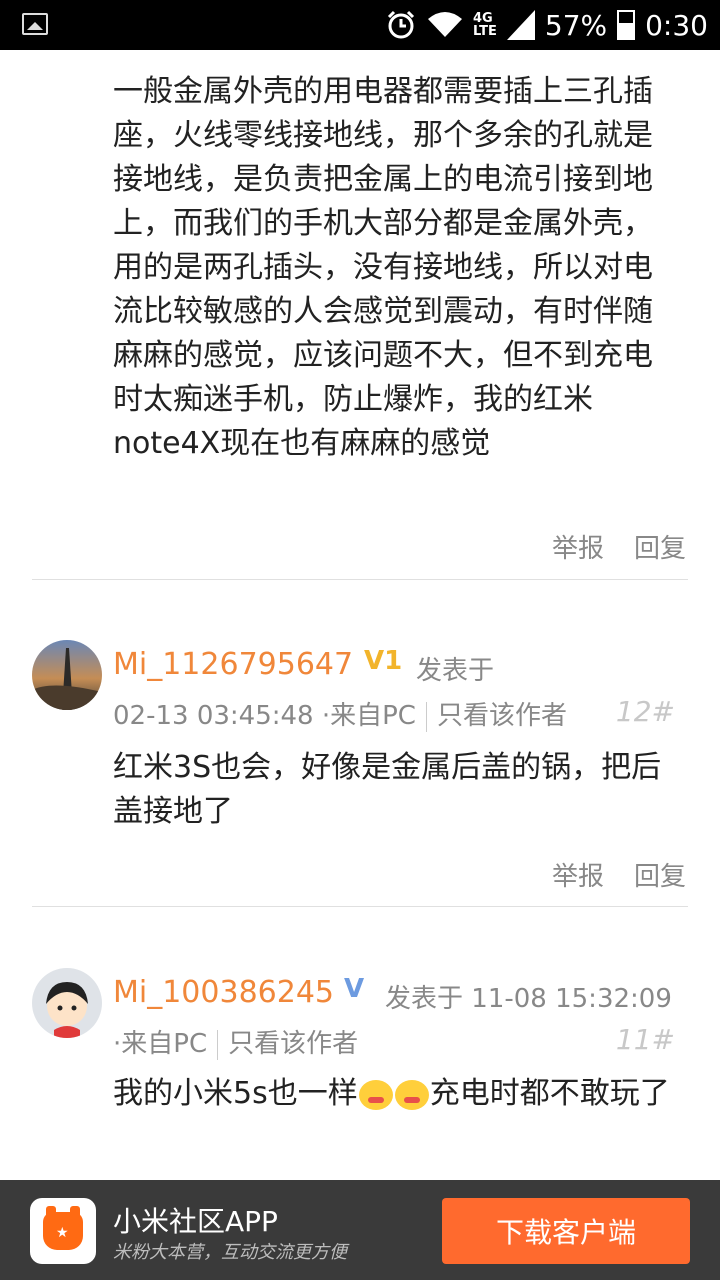 This screenshot has width=720, height=1280. Describe the element at coordinates (360, 1230) in the screenshot. I see `app-download-banner: ★ 小米社区APP 米粉大本营，互动交流更方便 下载客户端` at that location.